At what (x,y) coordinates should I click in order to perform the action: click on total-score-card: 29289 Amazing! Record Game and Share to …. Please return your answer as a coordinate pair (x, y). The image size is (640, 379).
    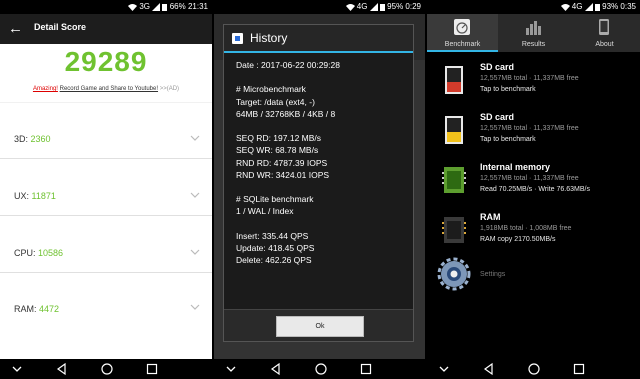
    Looking at the image, I should click on (106, 73).